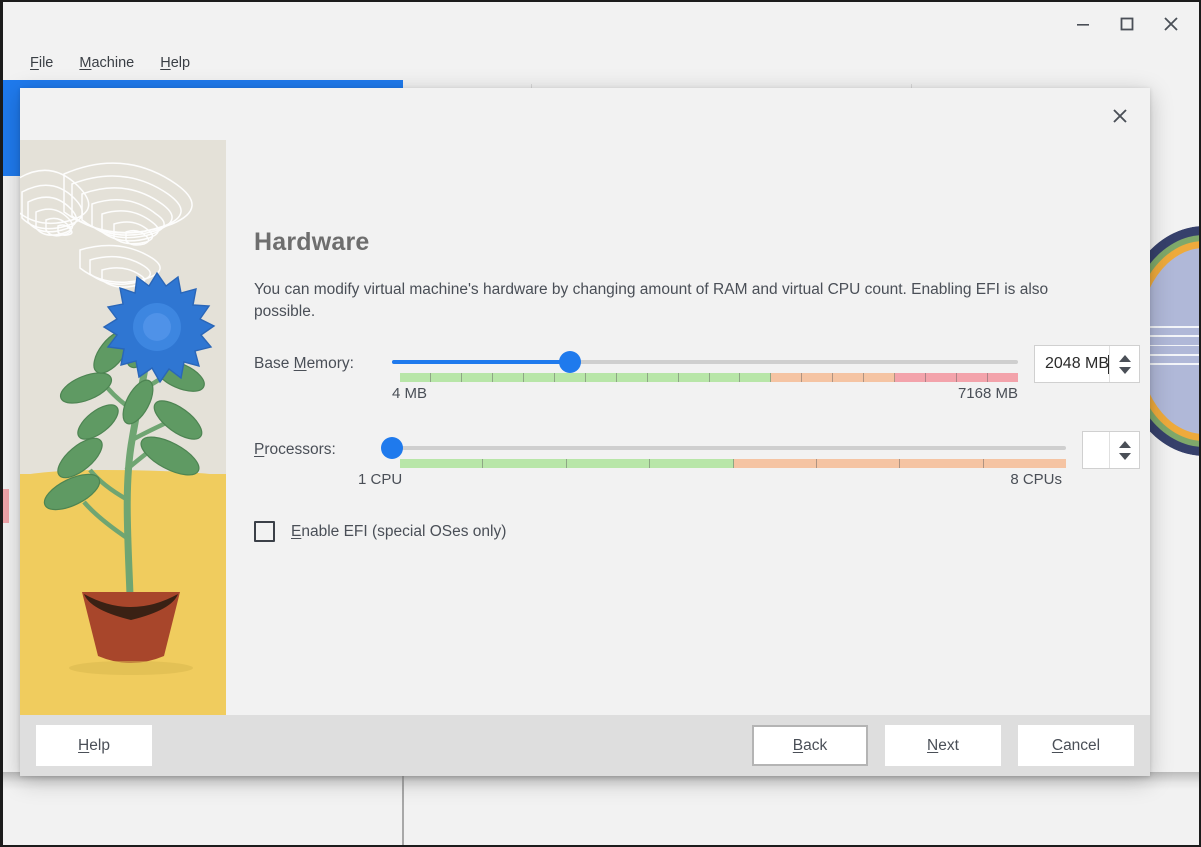  I want to click on base-memory-track-fill, so click(481, 362).